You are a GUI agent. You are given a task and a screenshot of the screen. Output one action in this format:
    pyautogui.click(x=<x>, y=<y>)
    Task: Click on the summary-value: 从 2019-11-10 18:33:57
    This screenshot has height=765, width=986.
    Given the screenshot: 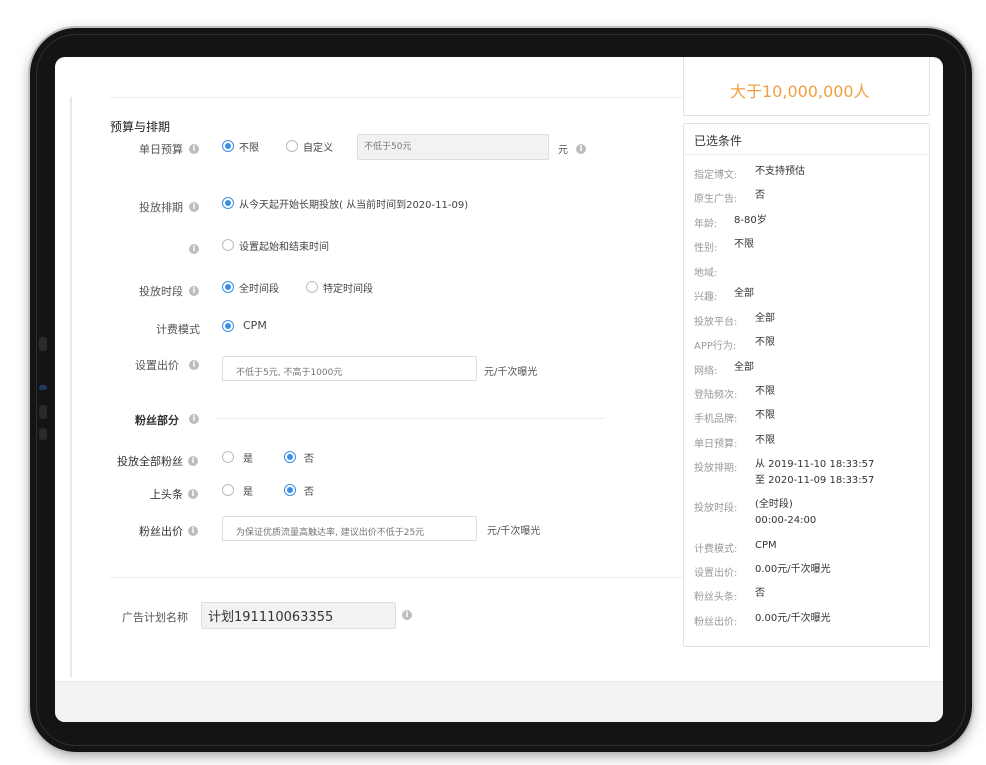 What is the action you would take?
    pyautogui.click(x=815, y=464)
    